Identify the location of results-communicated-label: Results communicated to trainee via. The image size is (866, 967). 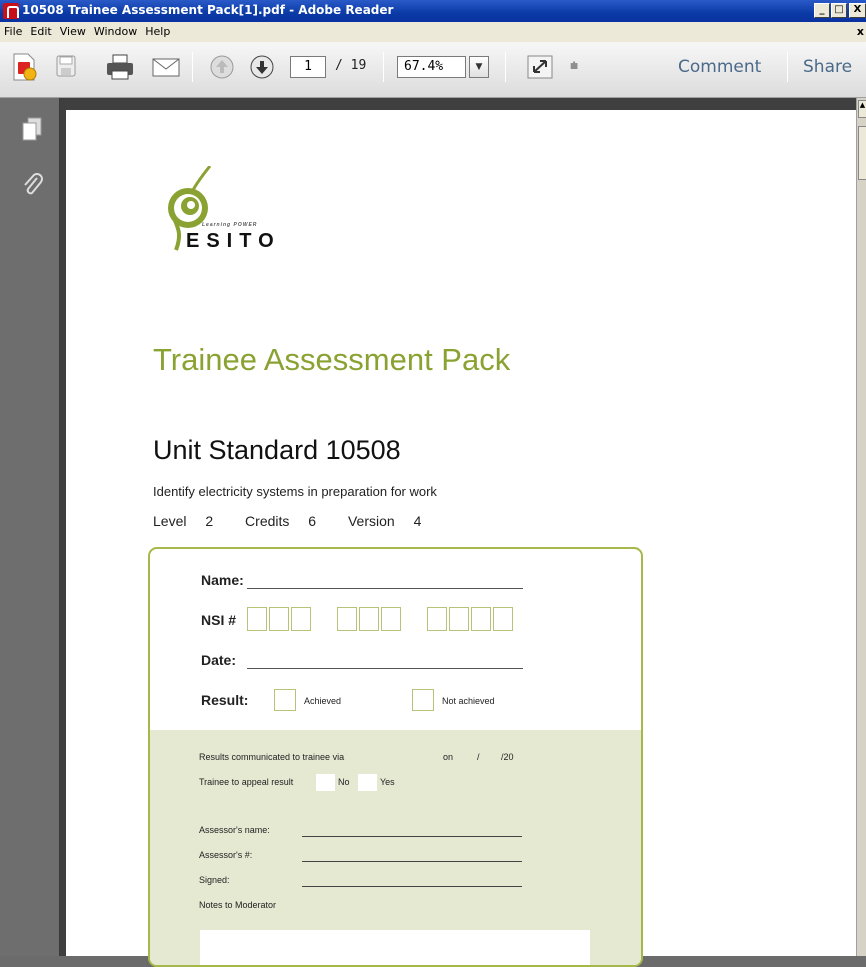
(272, 757).